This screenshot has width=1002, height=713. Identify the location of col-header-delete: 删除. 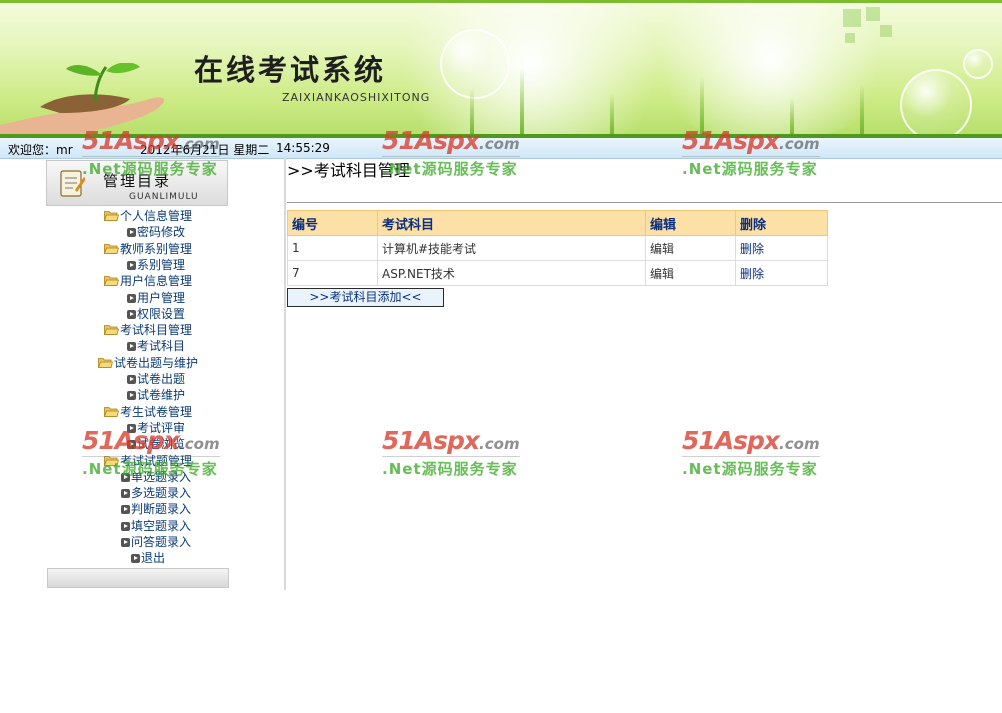
(781, 223).